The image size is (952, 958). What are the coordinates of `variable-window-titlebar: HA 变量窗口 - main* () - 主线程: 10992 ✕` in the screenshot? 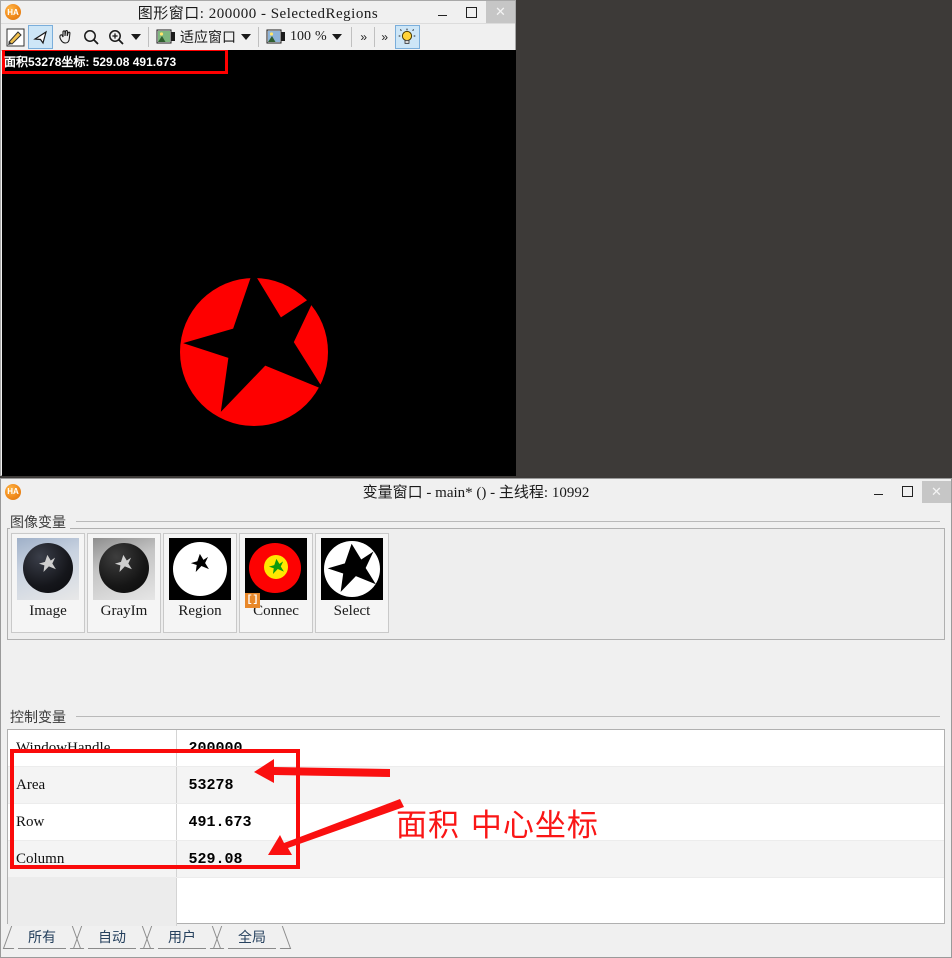 It's located at (476, 491).